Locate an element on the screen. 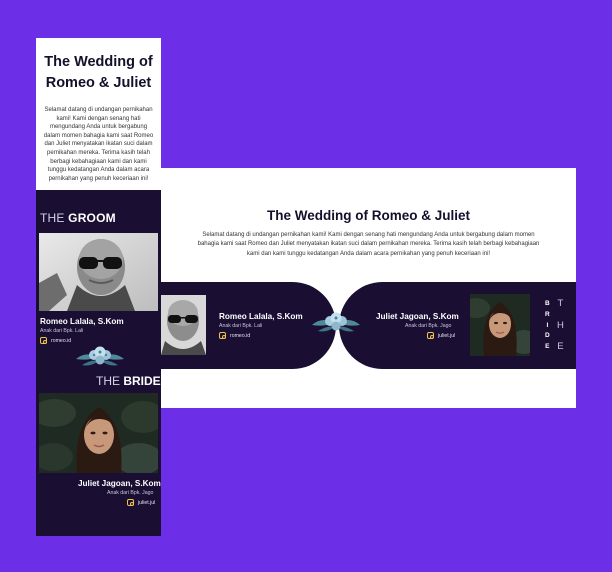  desktop-bride-name: Juliet Jagoan, S.Kom is located at coordinates (417, 316).